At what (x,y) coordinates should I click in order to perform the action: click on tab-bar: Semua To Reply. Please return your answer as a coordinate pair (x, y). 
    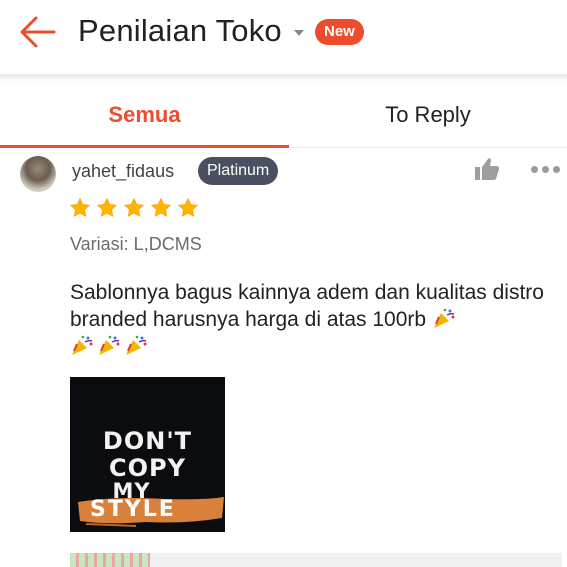
    Looking at the image, I should click on (283, 115).